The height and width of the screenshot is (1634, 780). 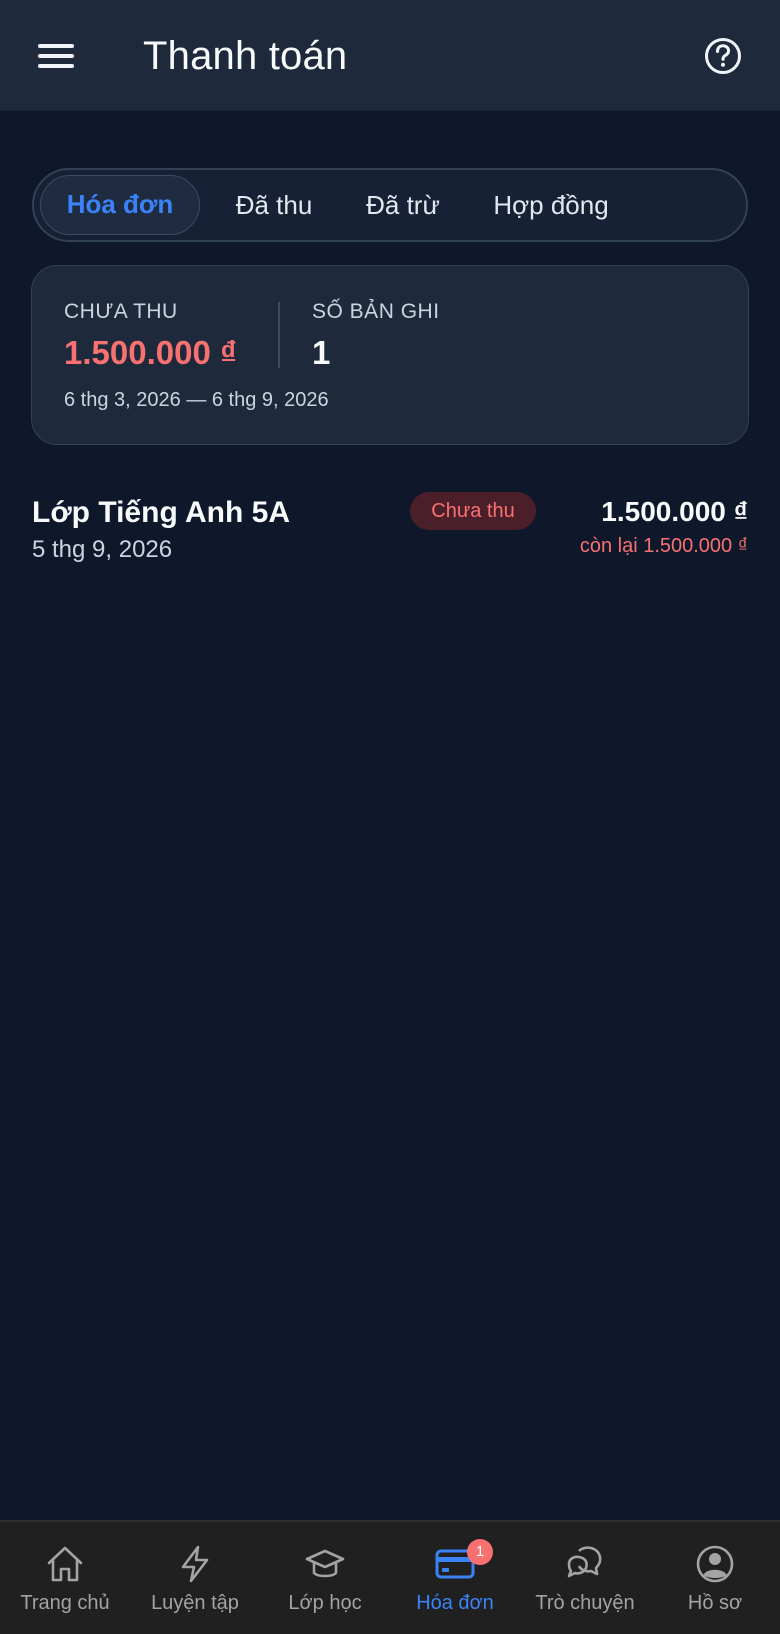 I want to click on unpaid-amount: 1.500.000 ₫, so click(x=150, y=352).